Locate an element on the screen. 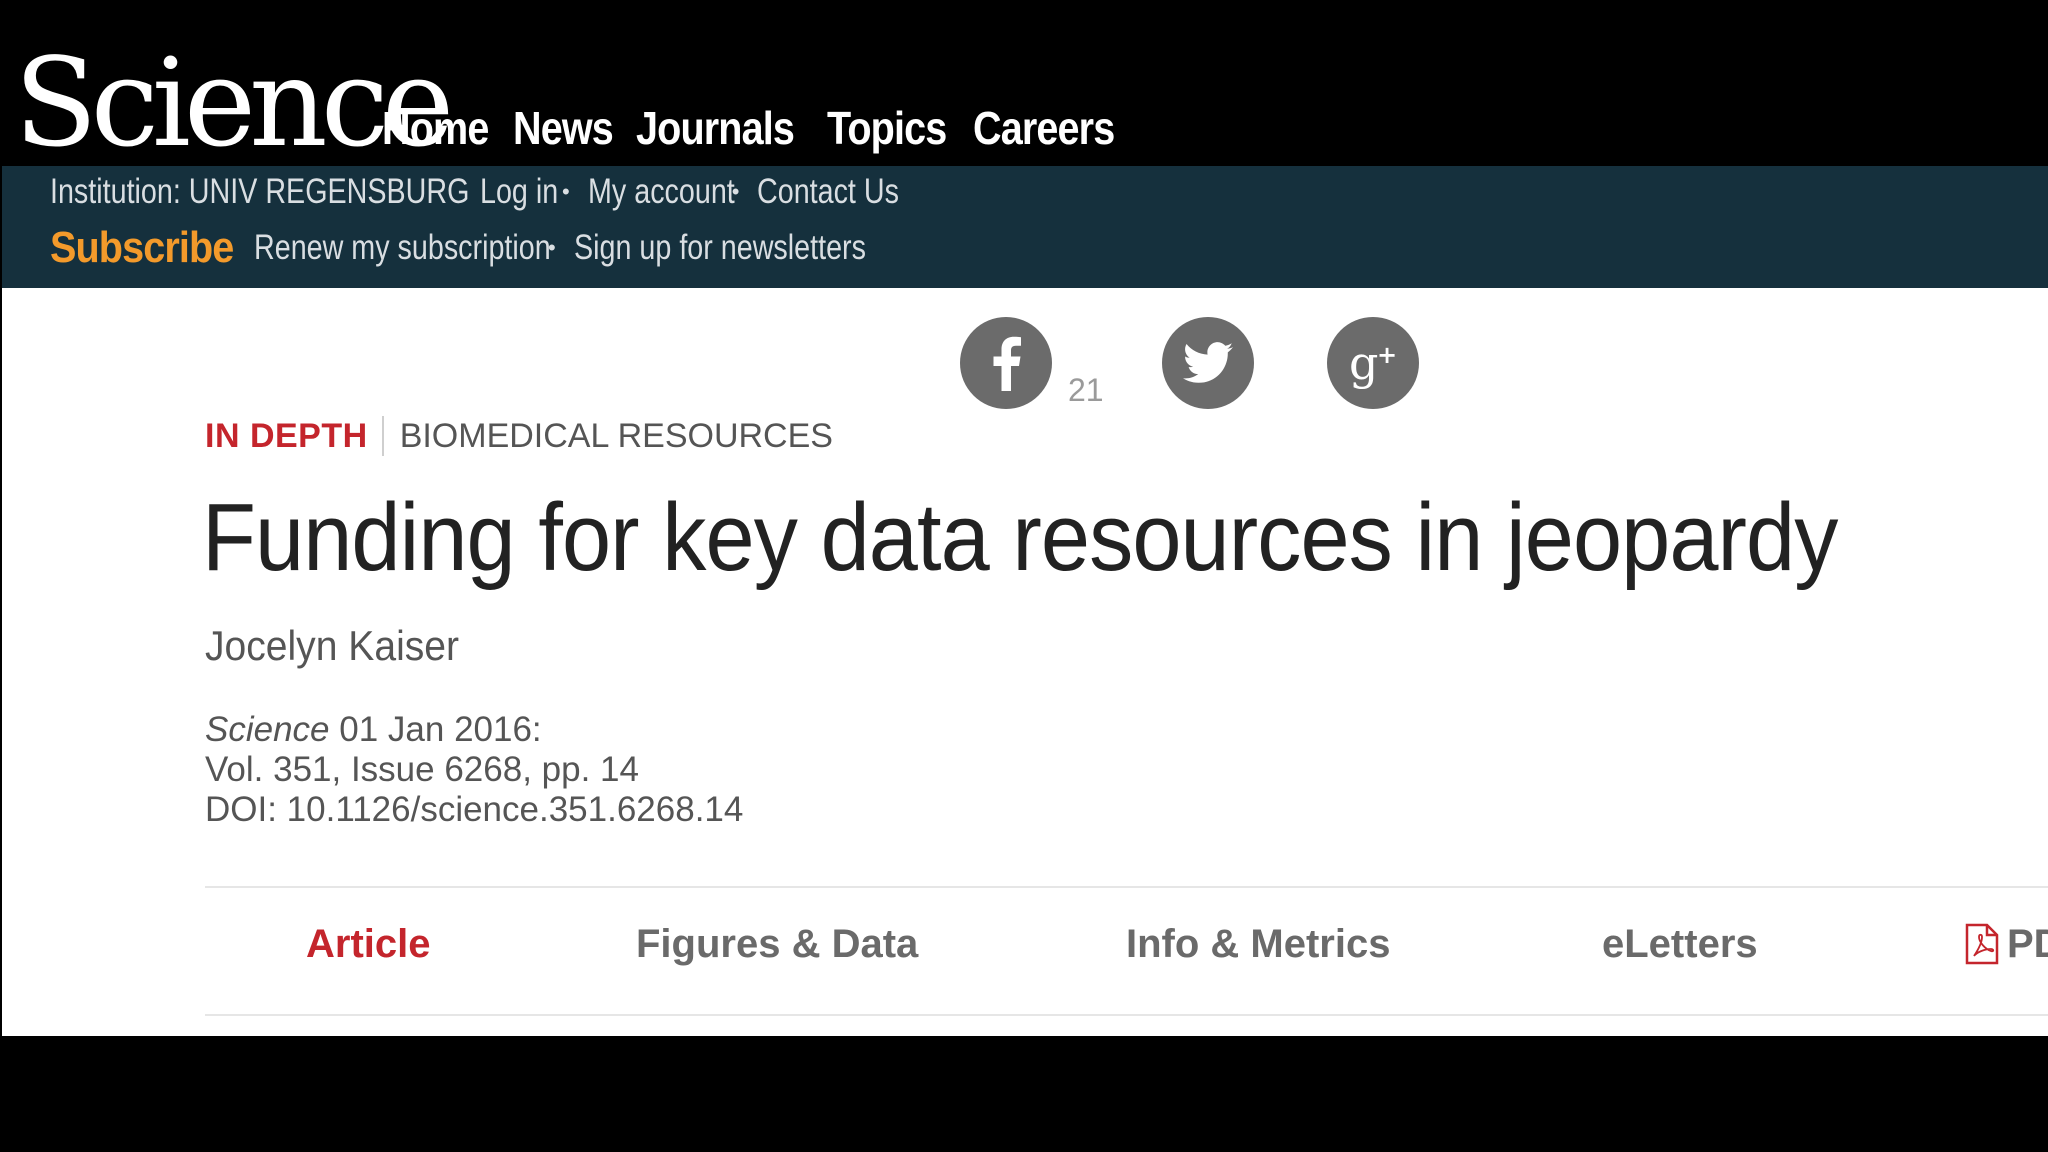  institution-label: Institution: UNIV REGENSBURG is located at coordinates (260, 191).